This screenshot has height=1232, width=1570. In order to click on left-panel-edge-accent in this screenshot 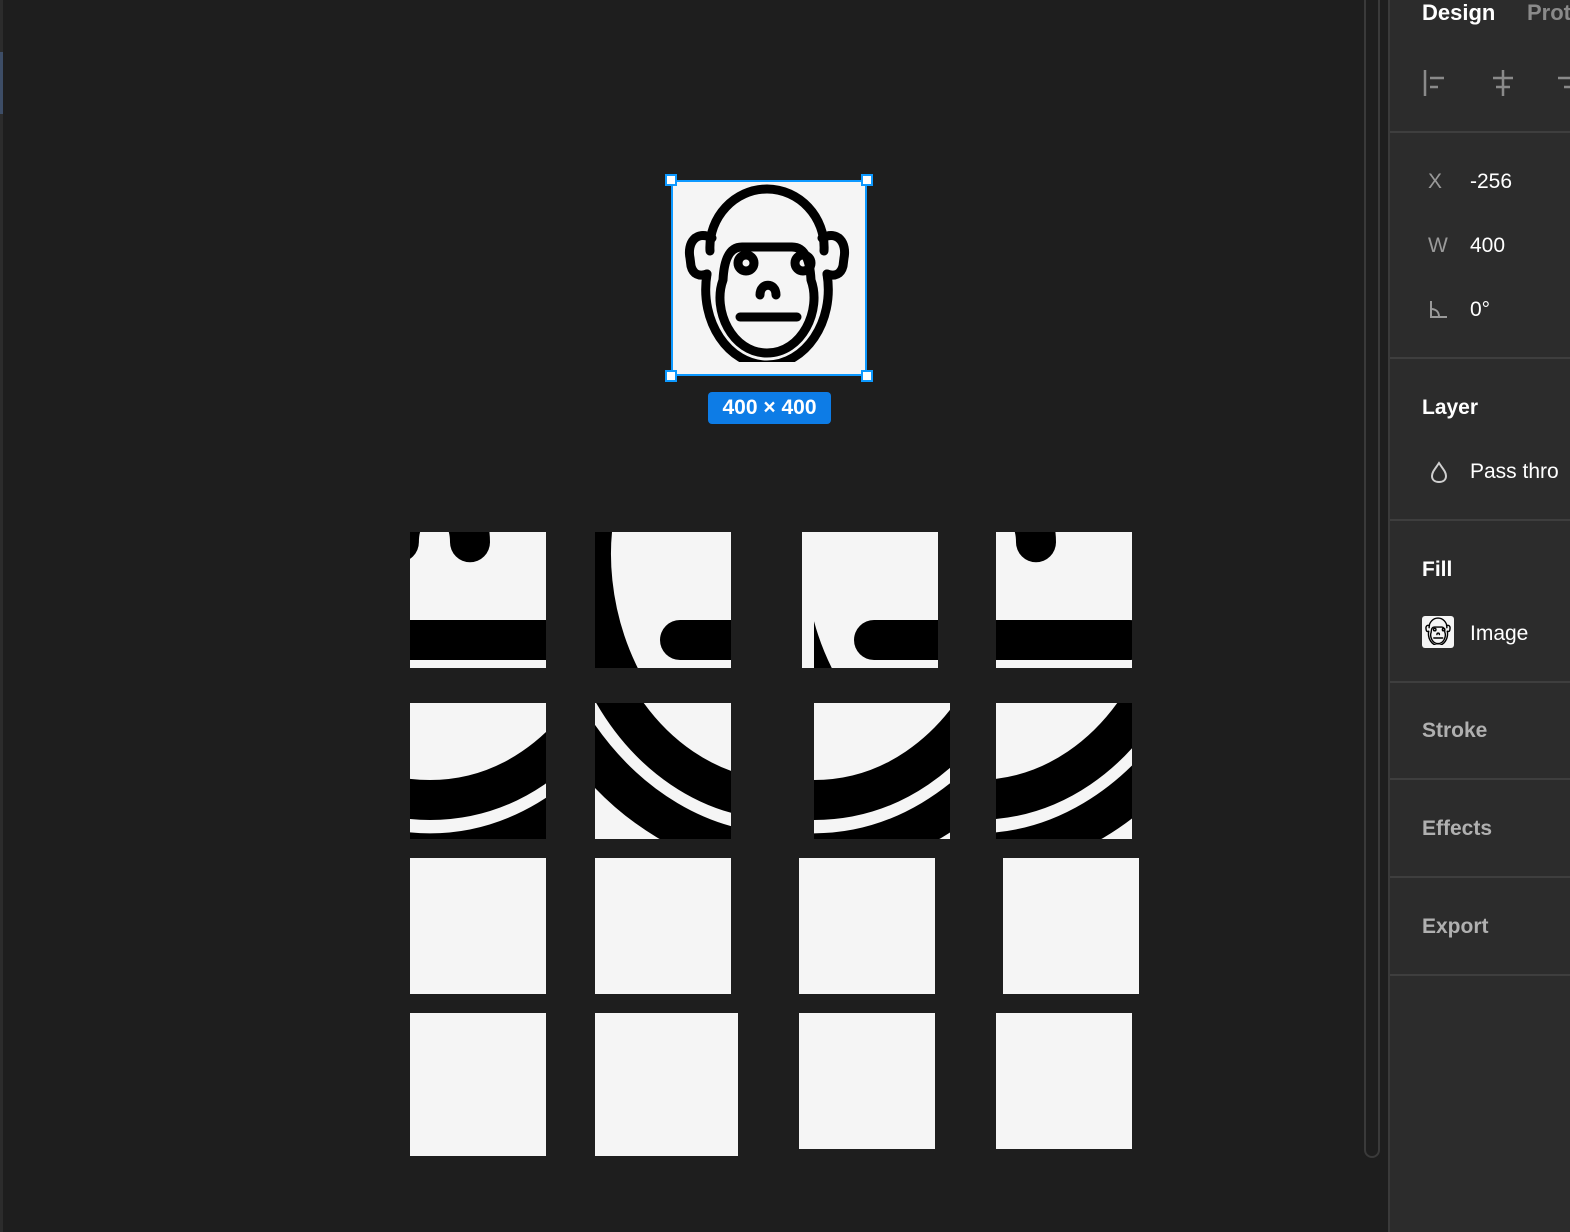, I will do `click(1, 83)`.